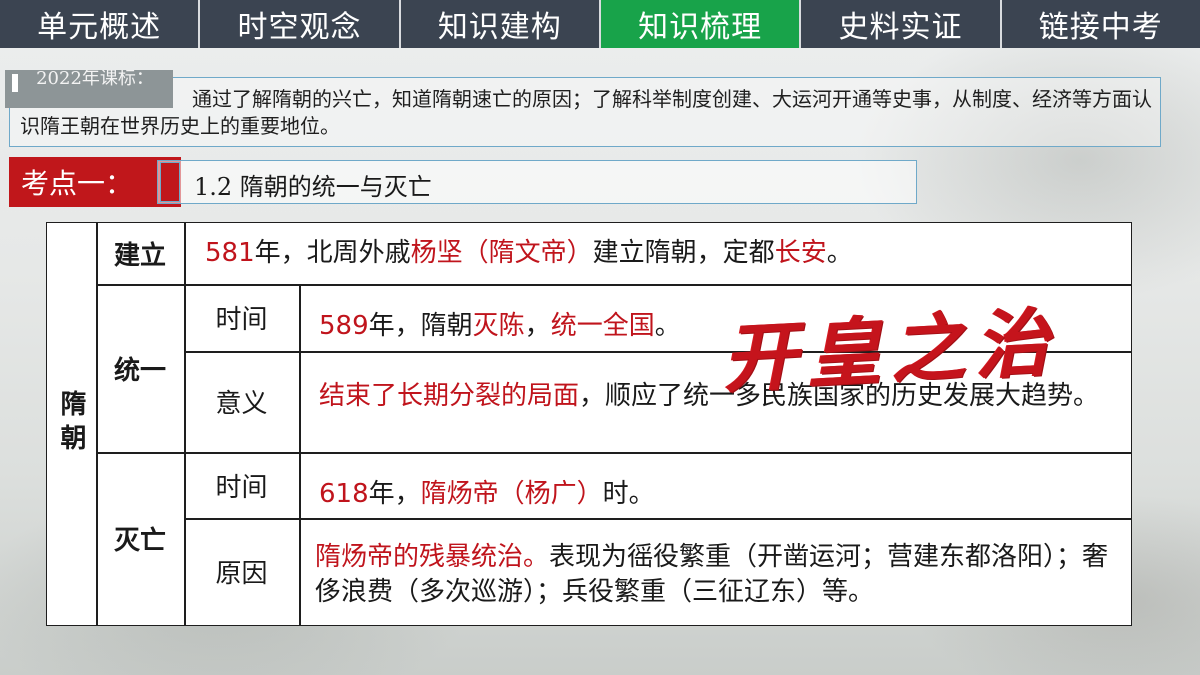  I want to click on body-text: 年，隋朝, so click(420, 326).